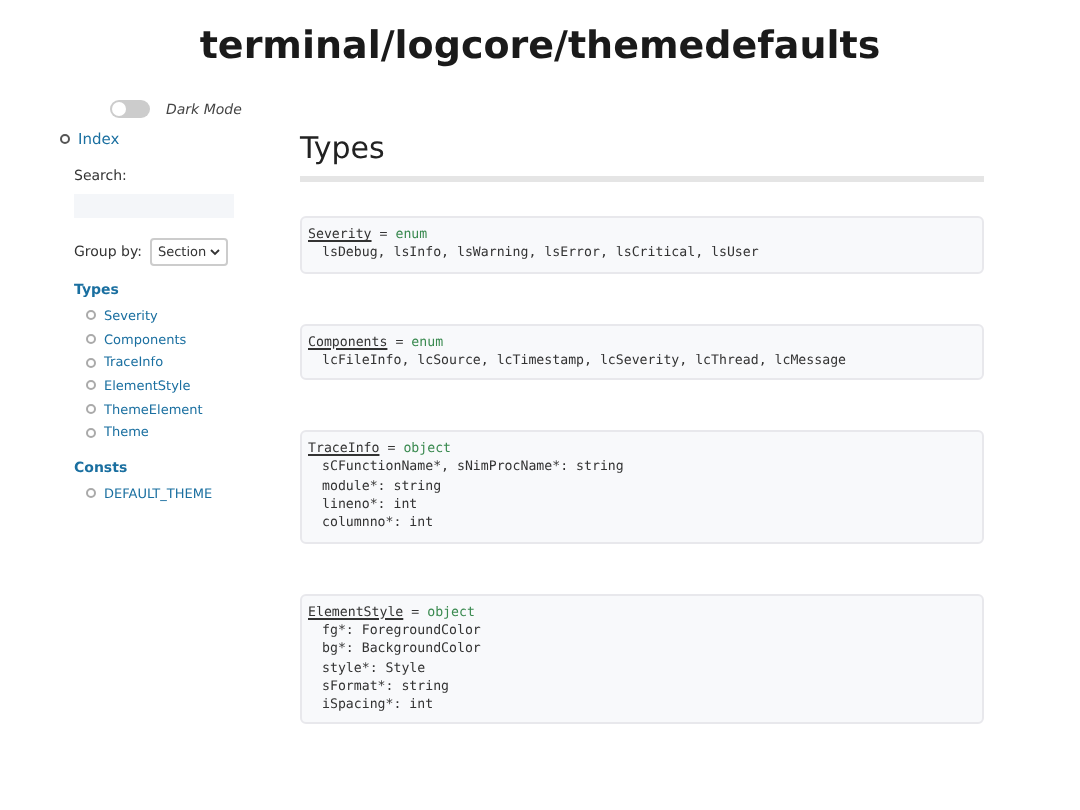 Image resolution: width=1080 pixels, height=810 pixels. Describe the element at coordinates (642, 156) in the screenshot. I see `section-heading: Types` at that location.